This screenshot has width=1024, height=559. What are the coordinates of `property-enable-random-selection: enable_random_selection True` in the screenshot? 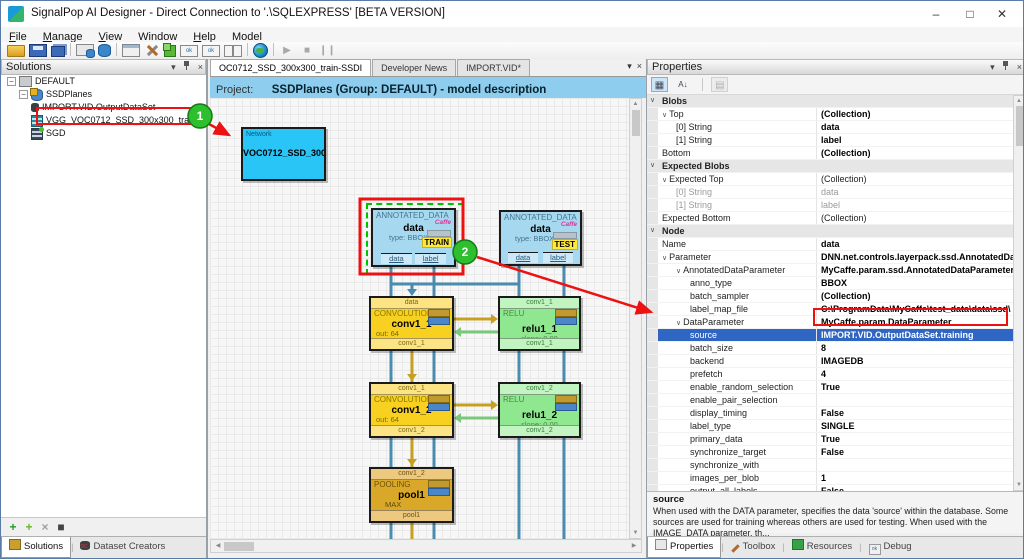 It's located at (830, 387).